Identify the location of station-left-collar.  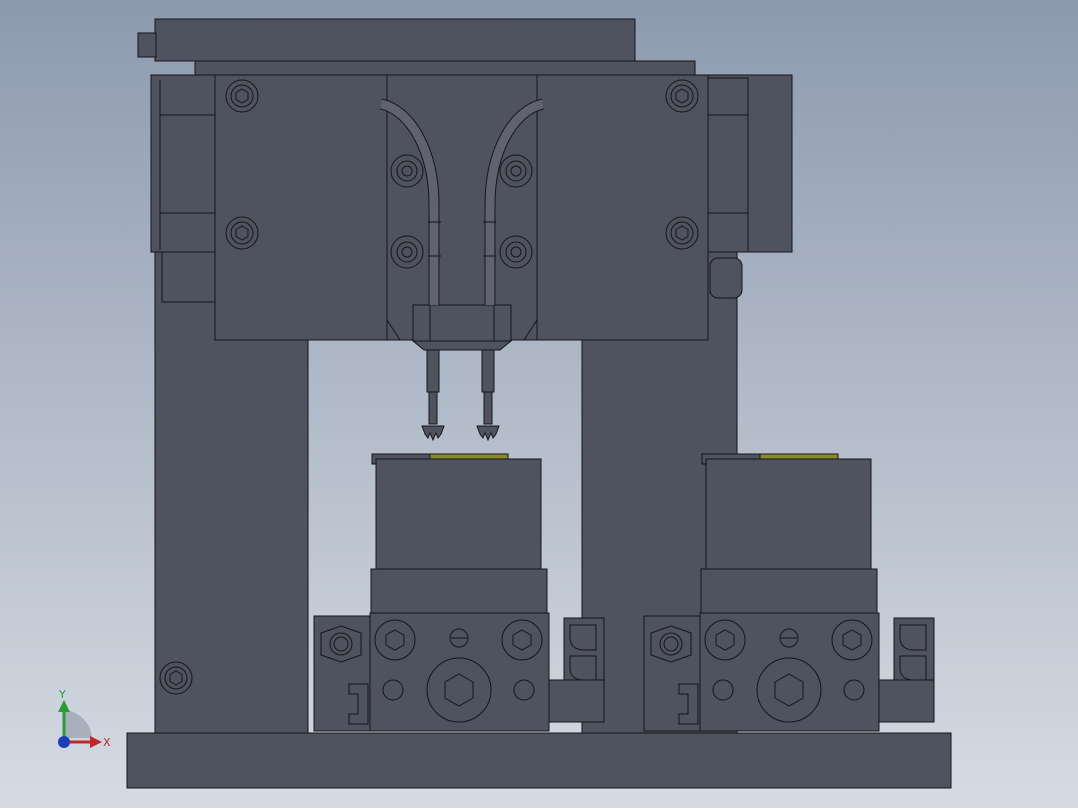
(459, 591).